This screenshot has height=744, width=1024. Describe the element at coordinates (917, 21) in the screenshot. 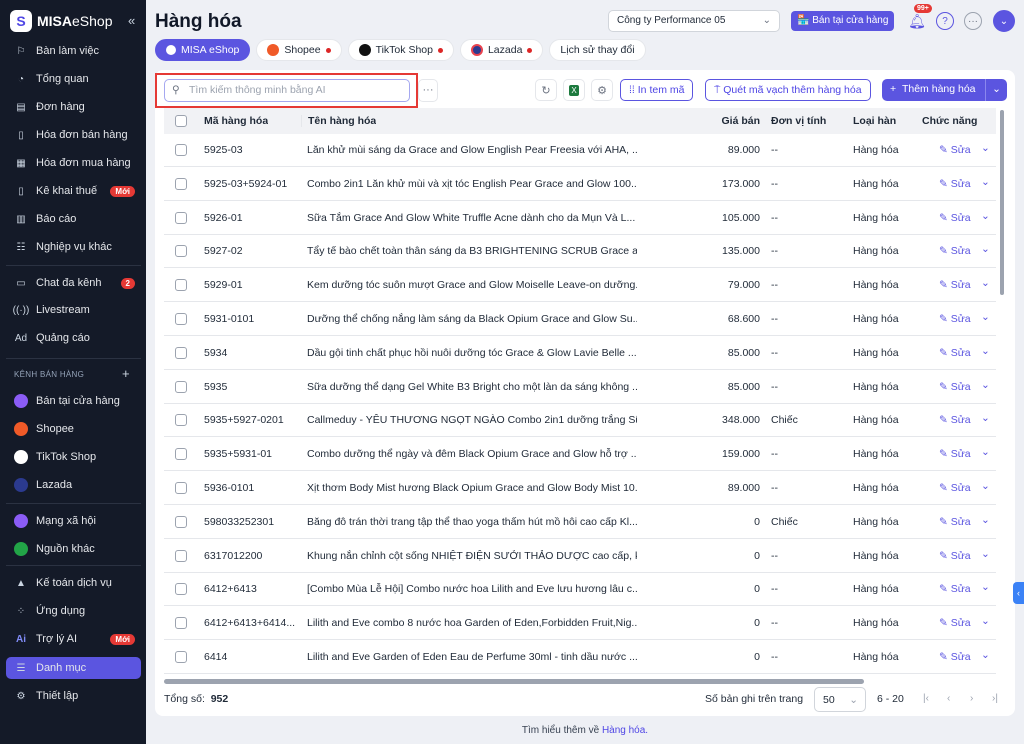

I see `bell-icon: 🔔︎` at that location.